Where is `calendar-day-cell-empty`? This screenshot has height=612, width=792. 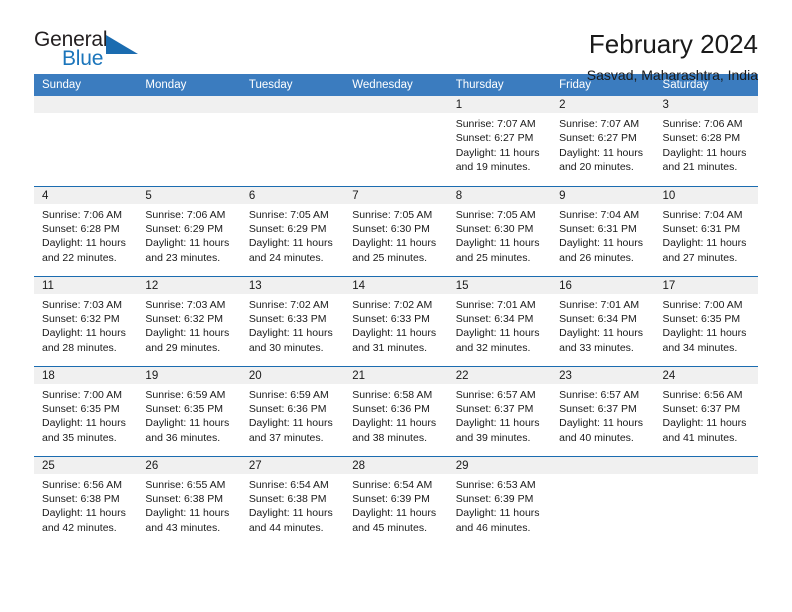 calendar-day-cell-empty is located at coordinates (603, 500).